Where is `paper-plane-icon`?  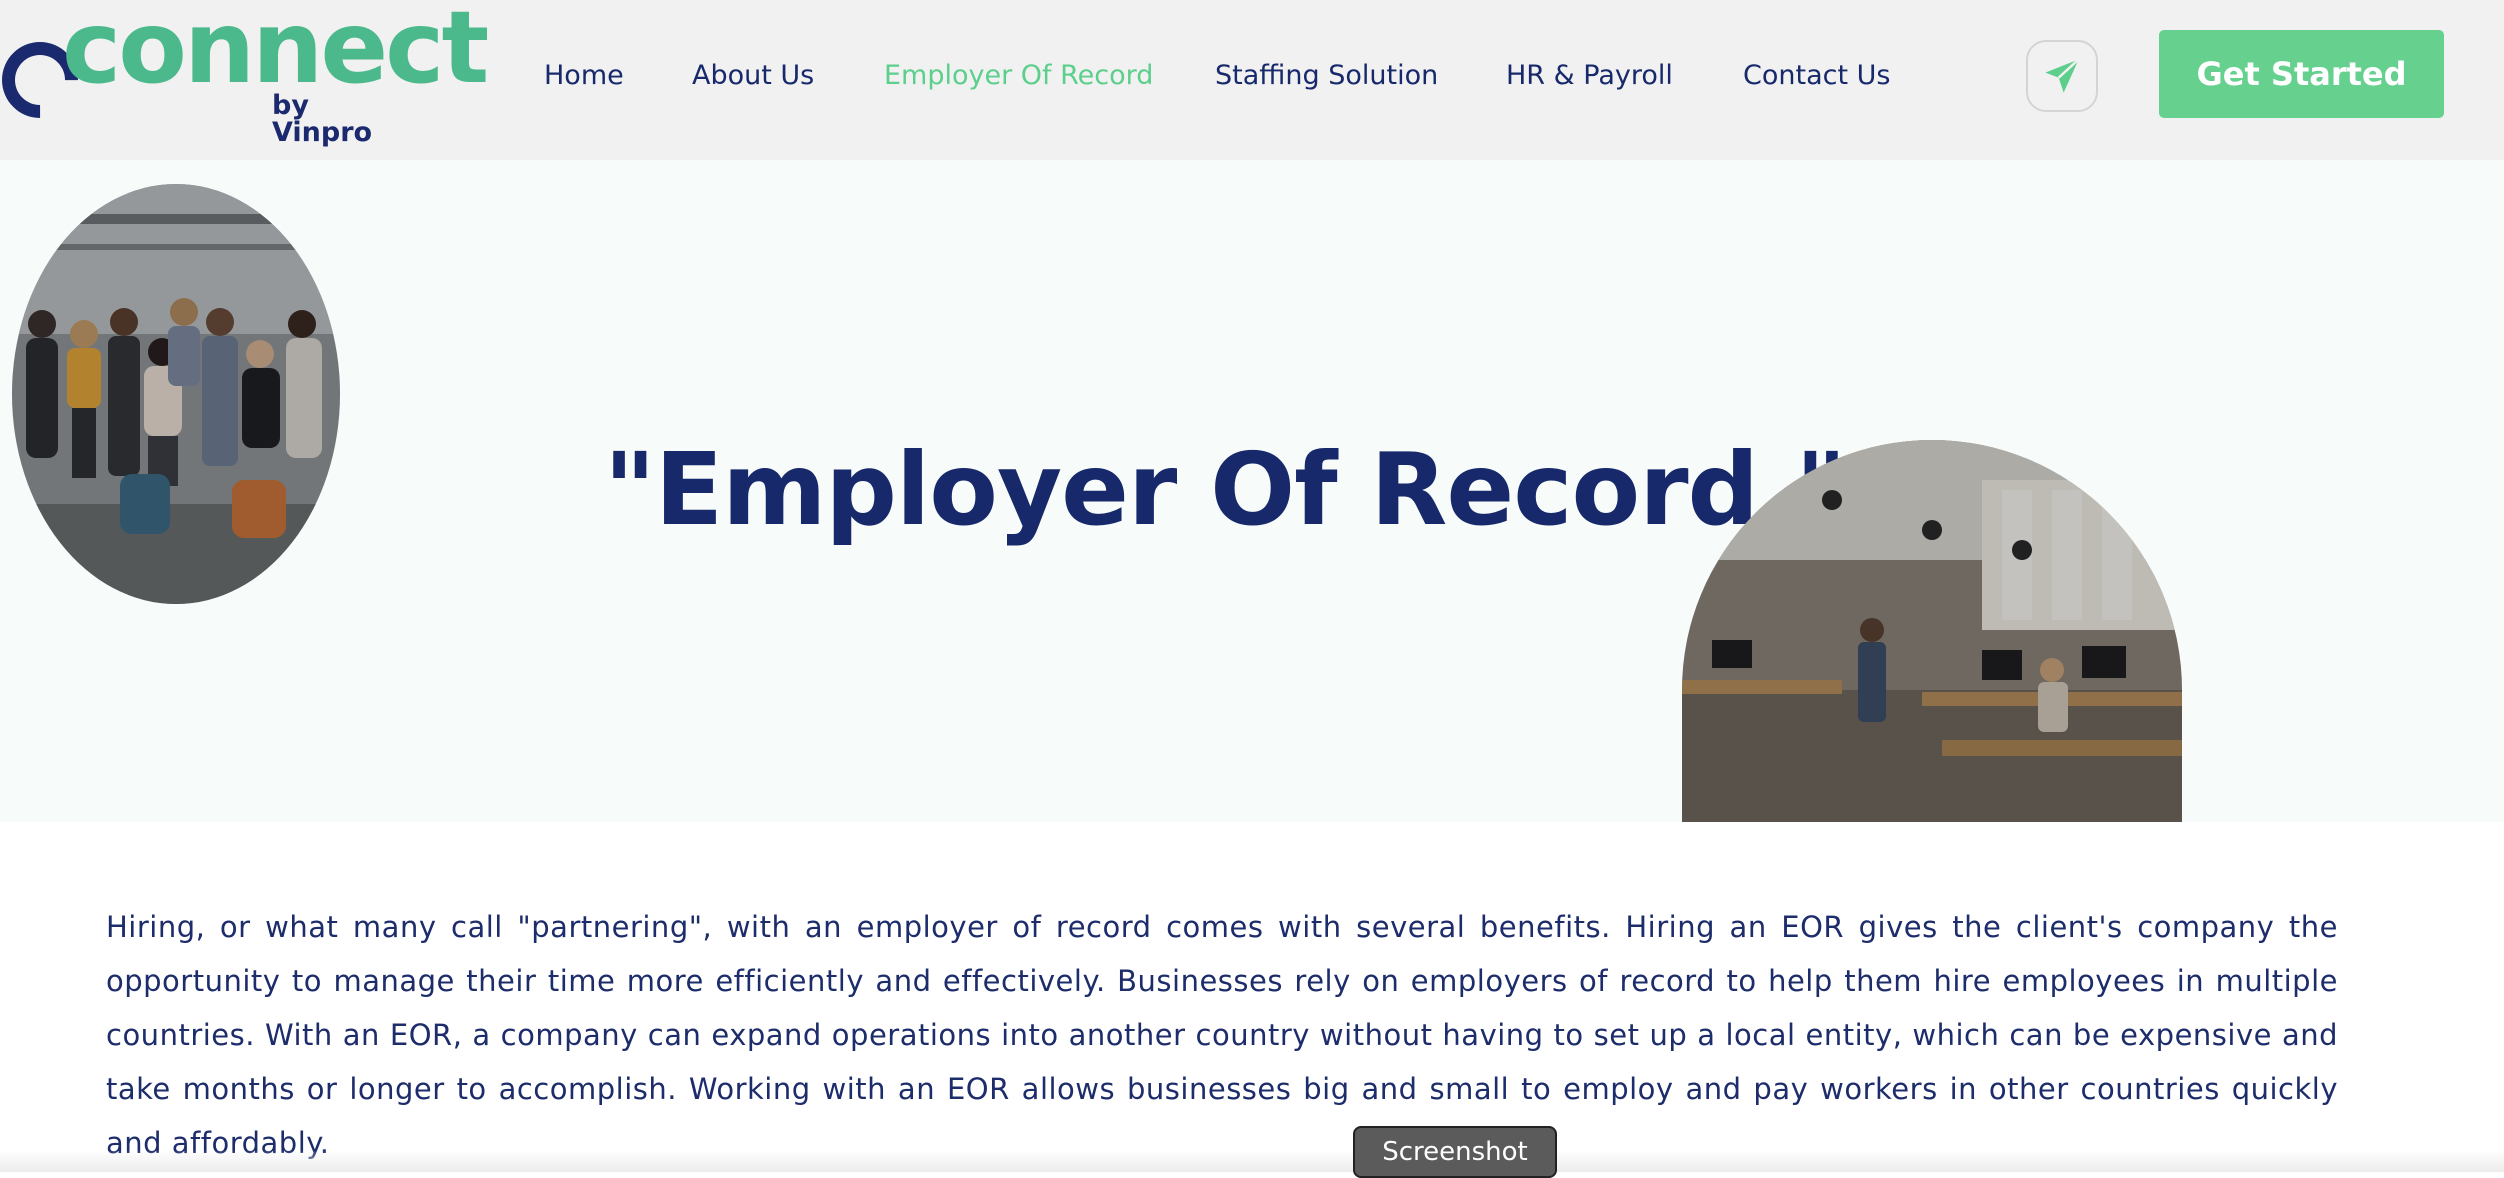
paper-plane-icon is located at coordinates (2062, 75).